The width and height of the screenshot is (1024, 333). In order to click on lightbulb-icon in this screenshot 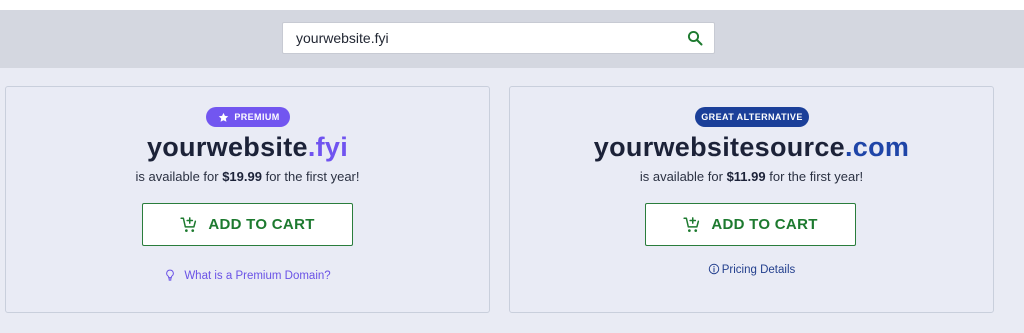, I will do `click(170, 275)`.